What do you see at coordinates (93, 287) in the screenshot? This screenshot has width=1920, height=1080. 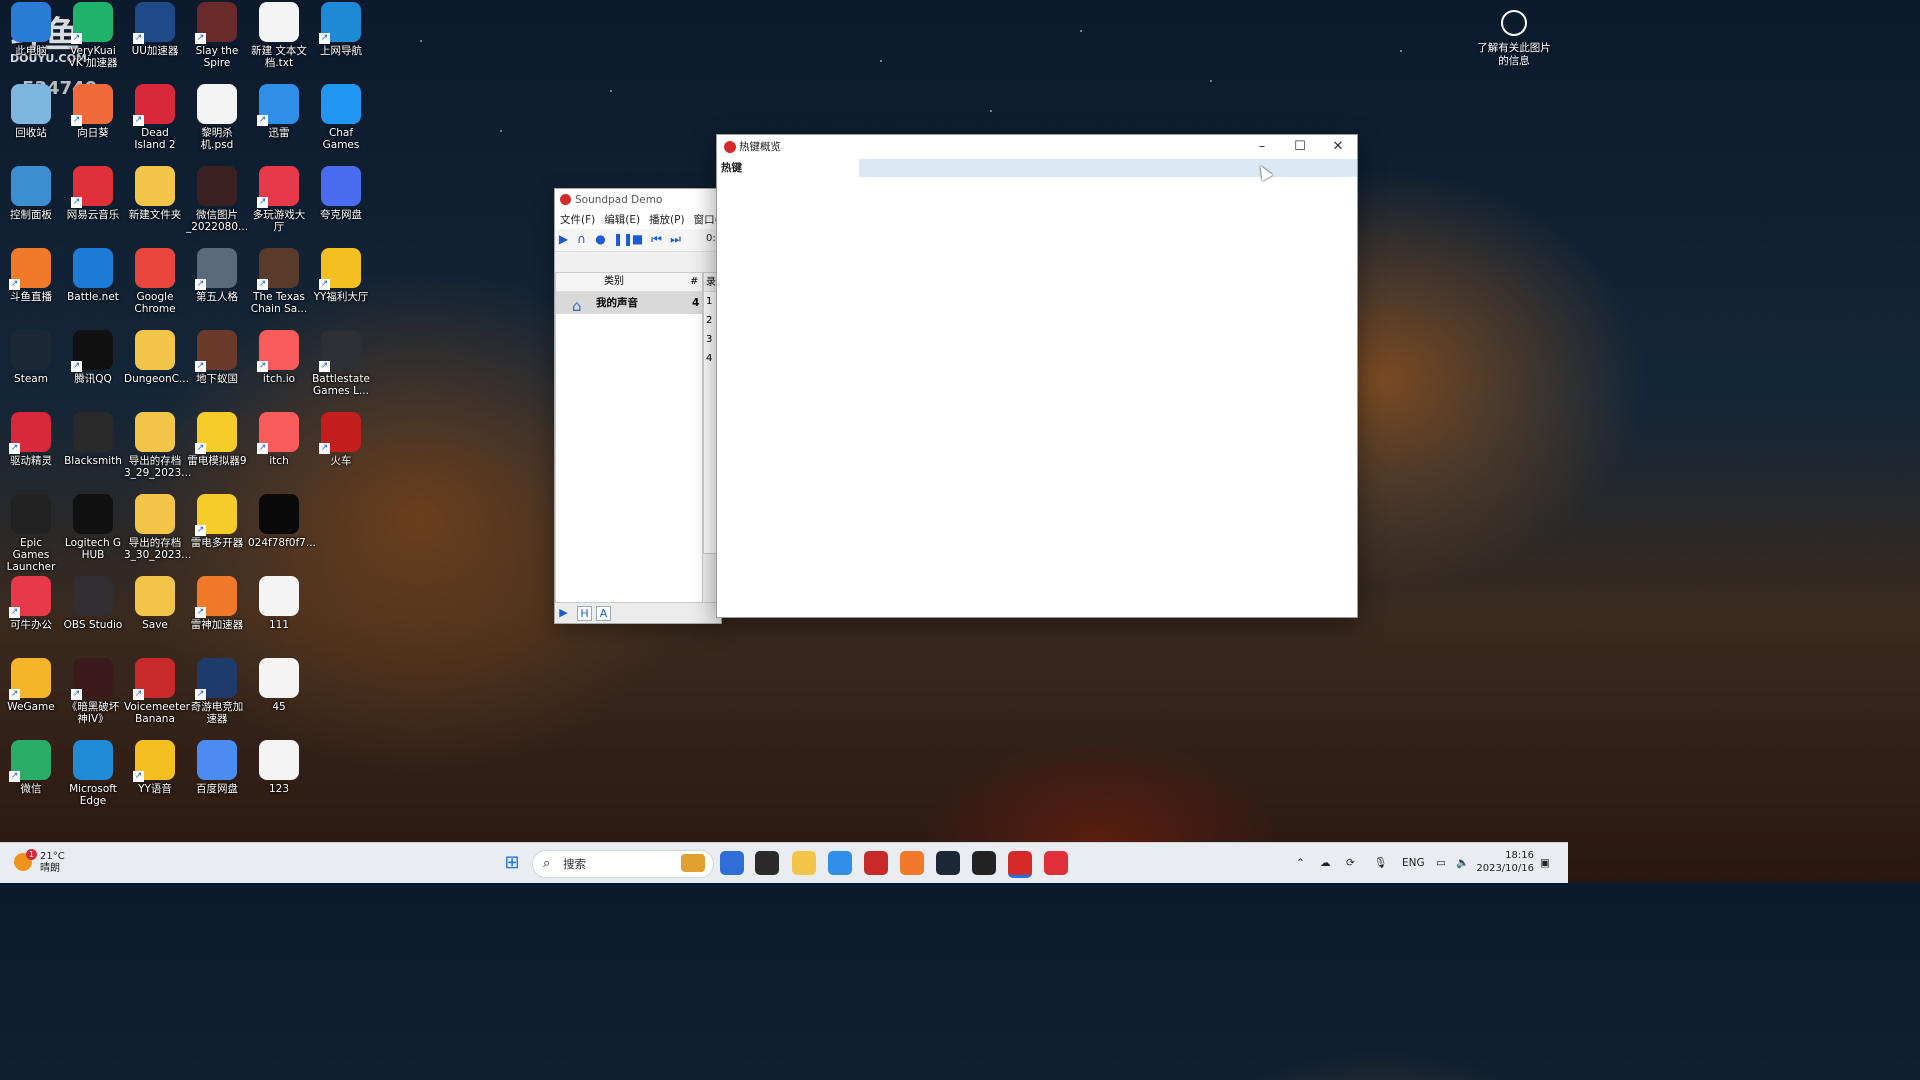 I see `desktop-icon: Battle.net` at bounding box center [93, 287].